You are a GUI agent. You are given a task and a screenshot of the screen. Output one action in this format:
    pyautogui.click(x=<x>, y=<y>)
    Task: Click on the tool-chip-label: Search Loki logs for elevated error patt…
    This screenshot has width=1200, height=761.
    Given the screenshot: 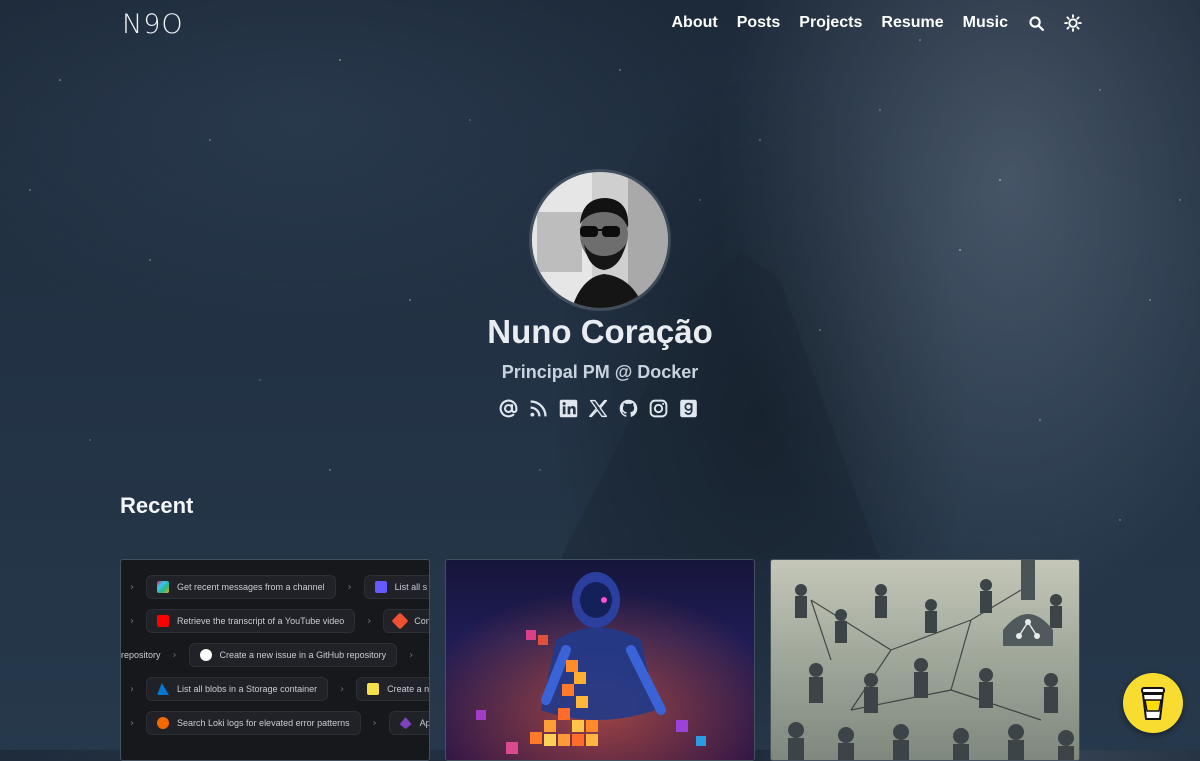 What is the action you would take?
    pyautogui.click(x=263, y=723)
    